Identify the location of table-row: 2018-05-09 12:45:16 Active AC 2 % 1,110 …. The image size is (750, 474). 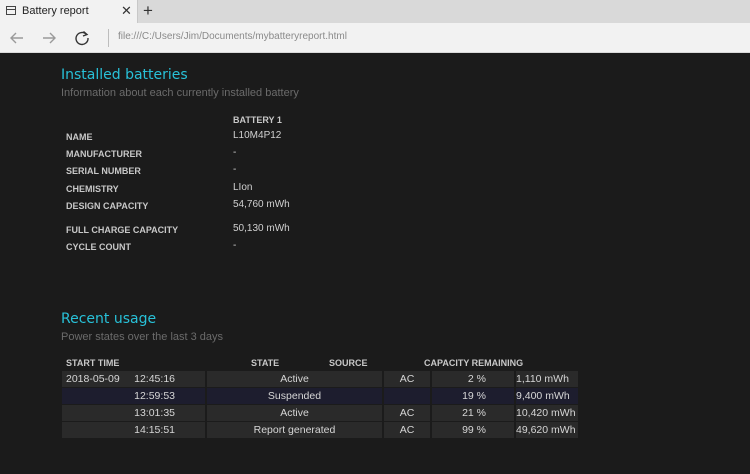
(320, 379).